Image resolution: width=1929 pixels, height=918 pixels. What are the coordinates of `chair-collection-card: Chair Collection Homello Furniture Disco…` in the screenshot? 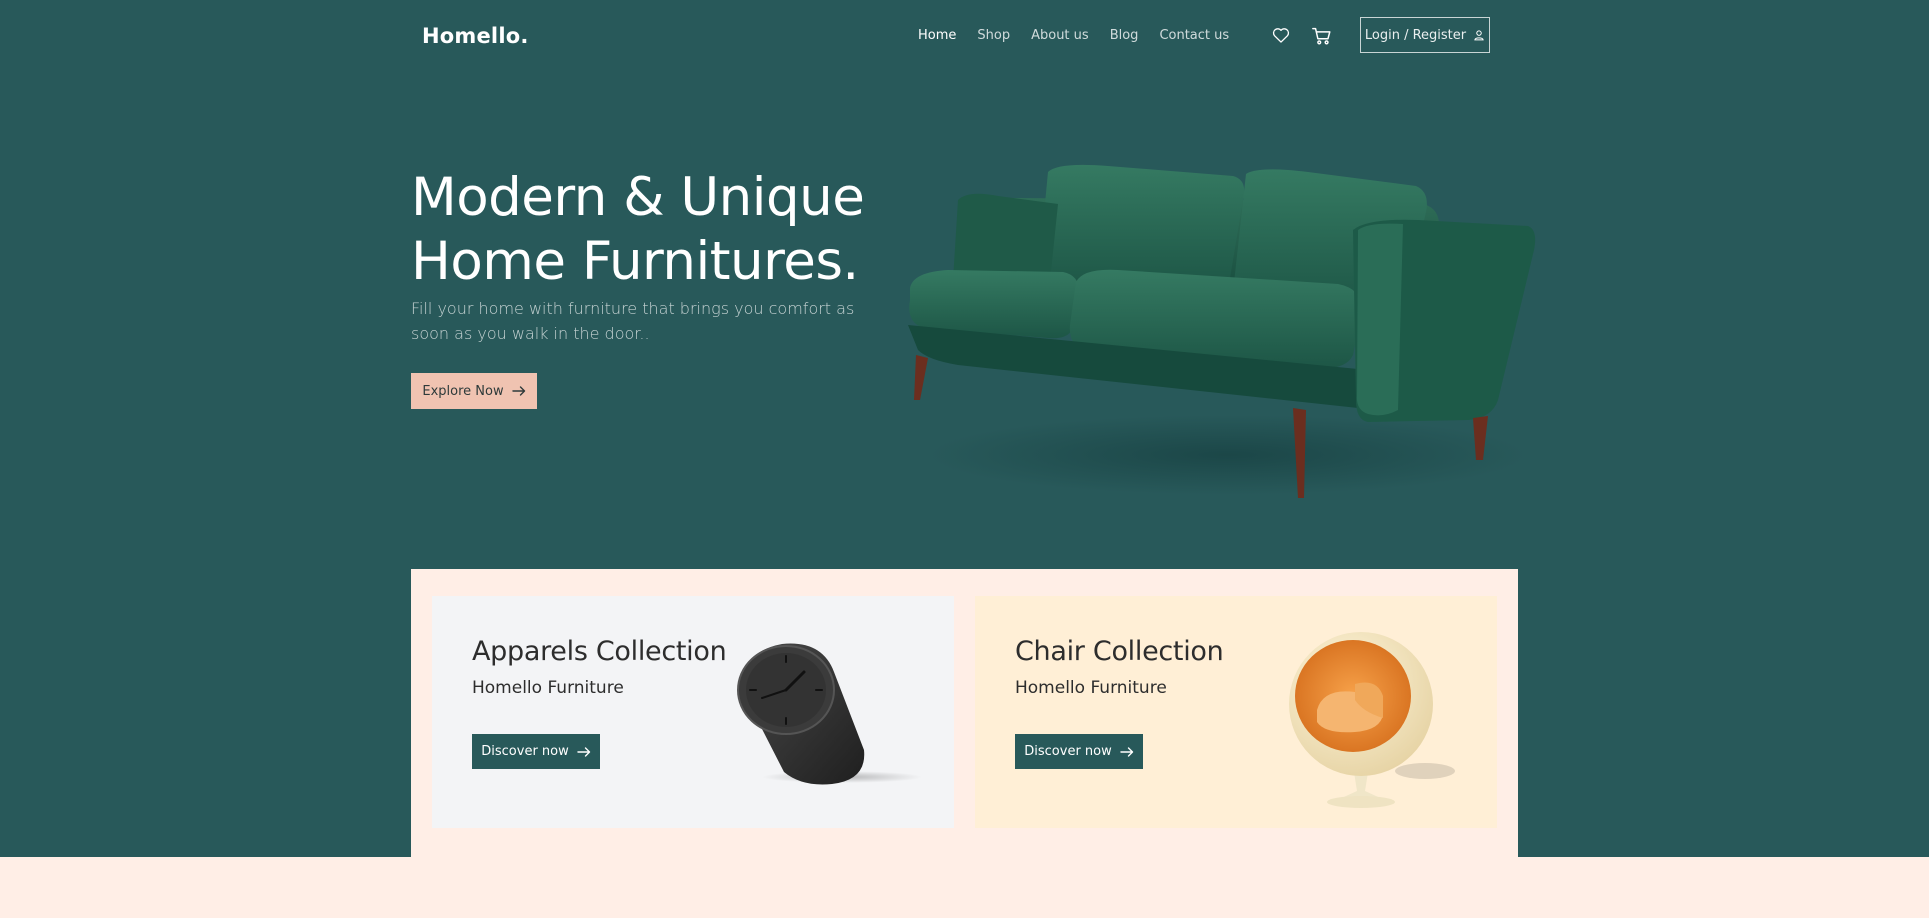 It's located at (1236, 712).